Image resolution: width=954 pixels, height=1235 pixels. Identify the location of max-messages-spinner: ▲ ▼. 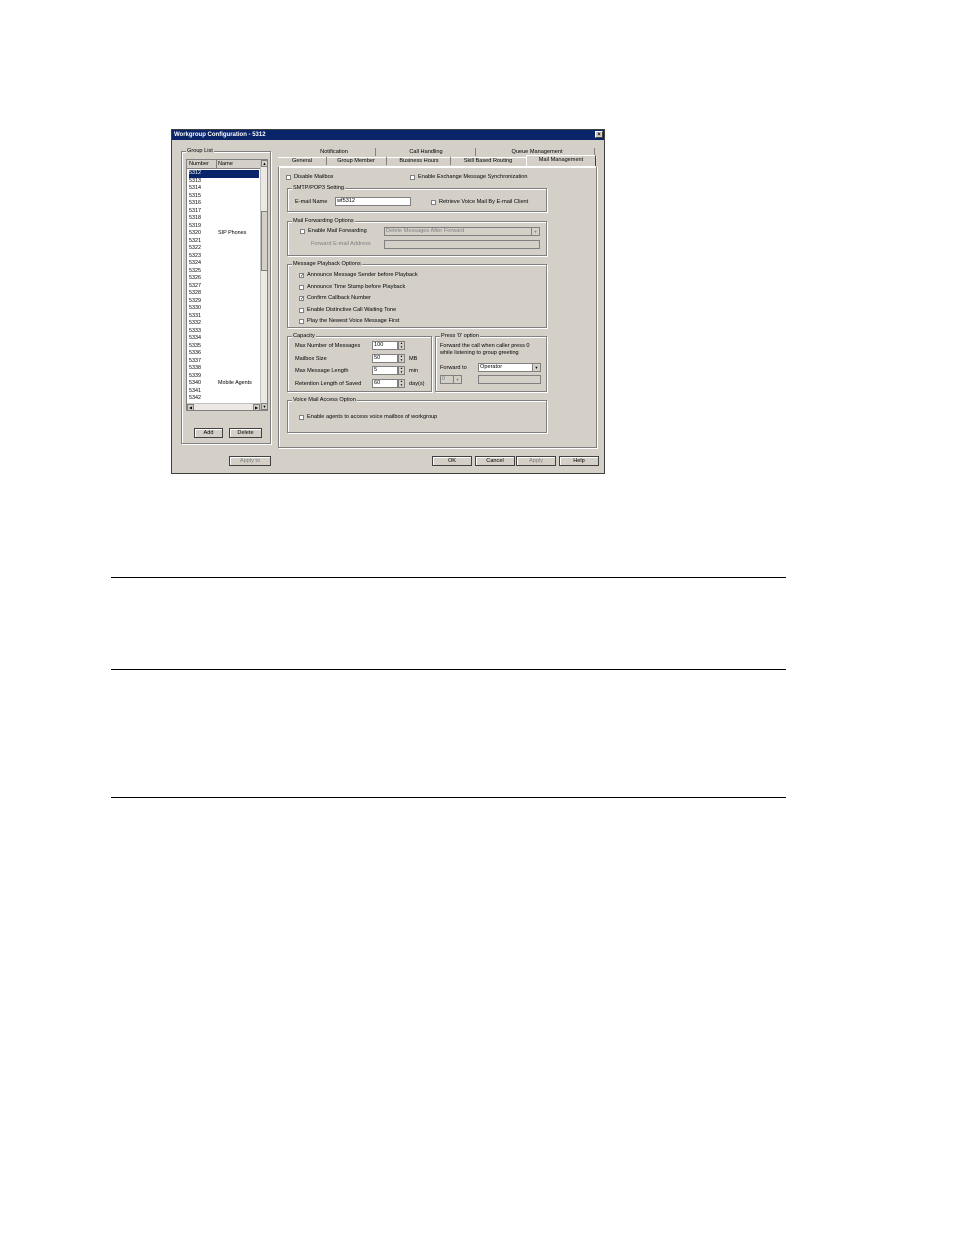
(401, 345).